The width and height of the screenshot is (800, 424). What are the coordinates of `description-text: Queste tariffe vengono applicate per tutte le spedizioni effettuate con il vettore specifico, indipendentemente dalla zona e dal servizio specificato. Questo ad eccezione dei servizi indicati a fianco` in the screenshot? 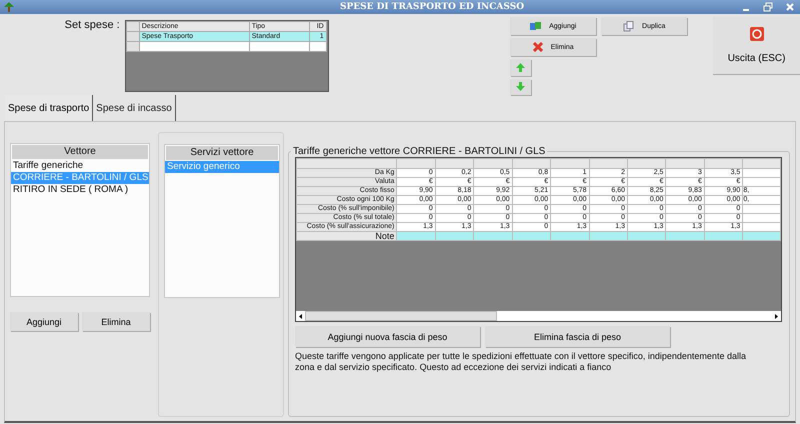 It's located at (521, 362).